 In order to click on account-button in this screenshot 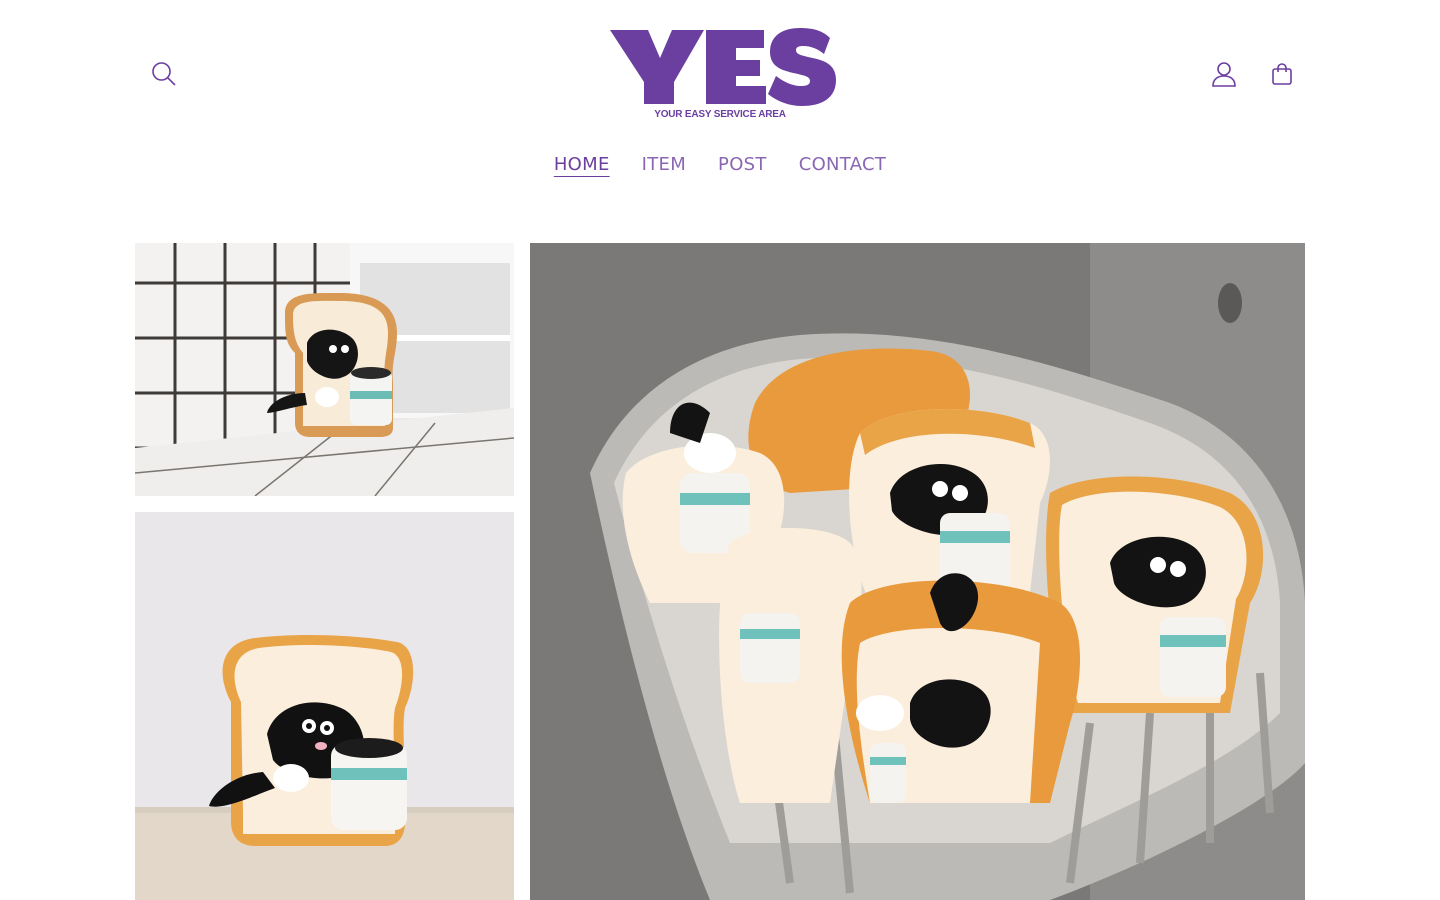, I will do `click(1224, 74)`.